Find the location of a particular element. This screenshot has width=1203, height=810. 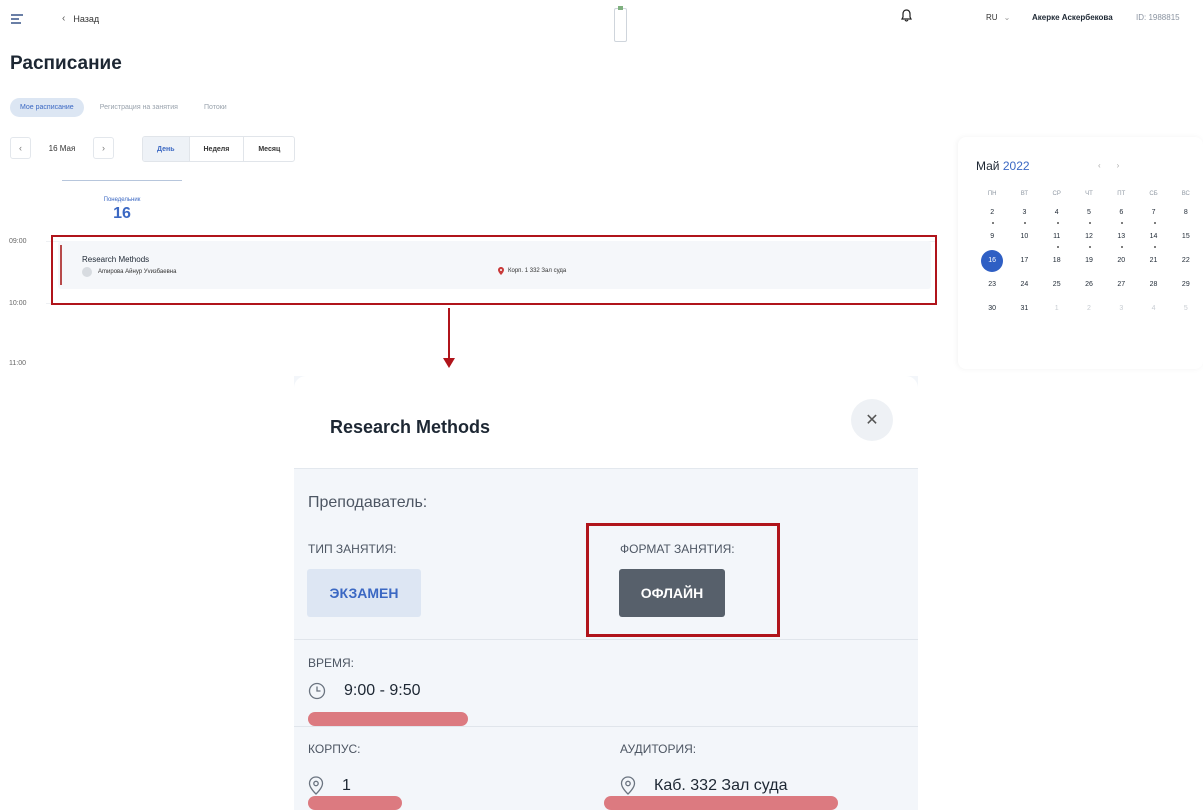

back-label: Назад is located at coordinates (86, 18).